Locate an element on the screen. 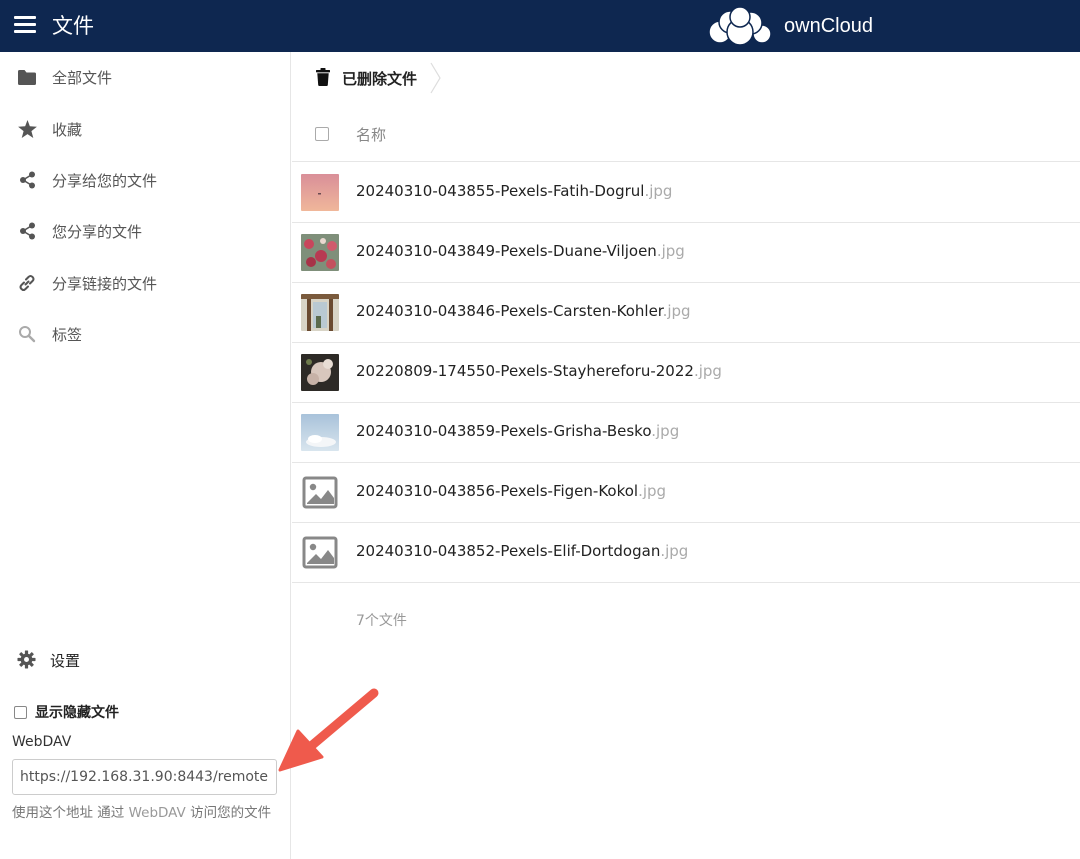 The width and height of the screenshot is (1080, 859). star-icon is located at coordinates (27, 129).